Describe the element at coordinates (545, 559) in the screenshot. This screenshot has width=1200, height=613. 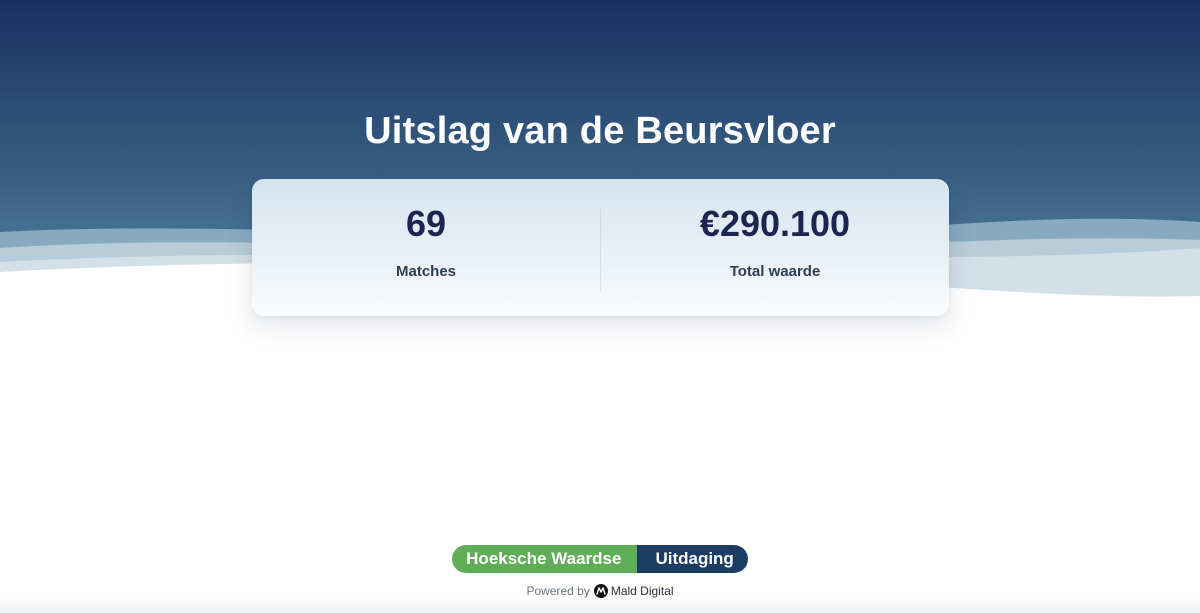
I see `brand-logo-left: Hoeksche Waardse` at that location.